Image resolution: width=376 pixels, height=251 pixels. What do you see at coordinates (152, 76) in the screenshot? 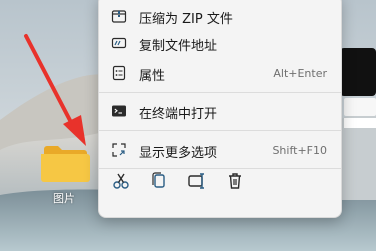
I see `menu-item-label: 属性` at bounding box center [152, 76].